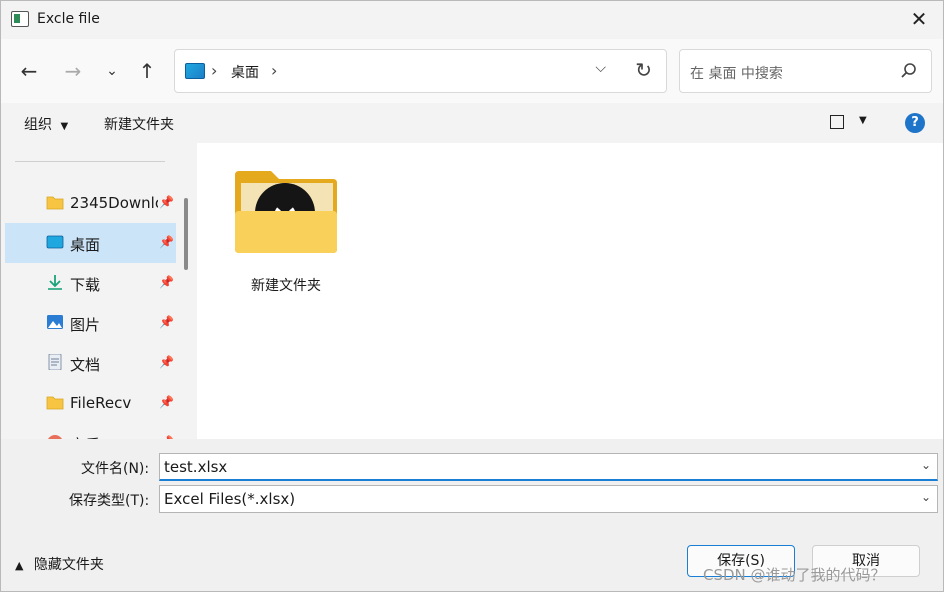 The image size is (944, 592). What do you see at coordinates (112, 71) in the screenshot?
I see `recent-locations-button: ⌄` at bounding box center [112, 71].